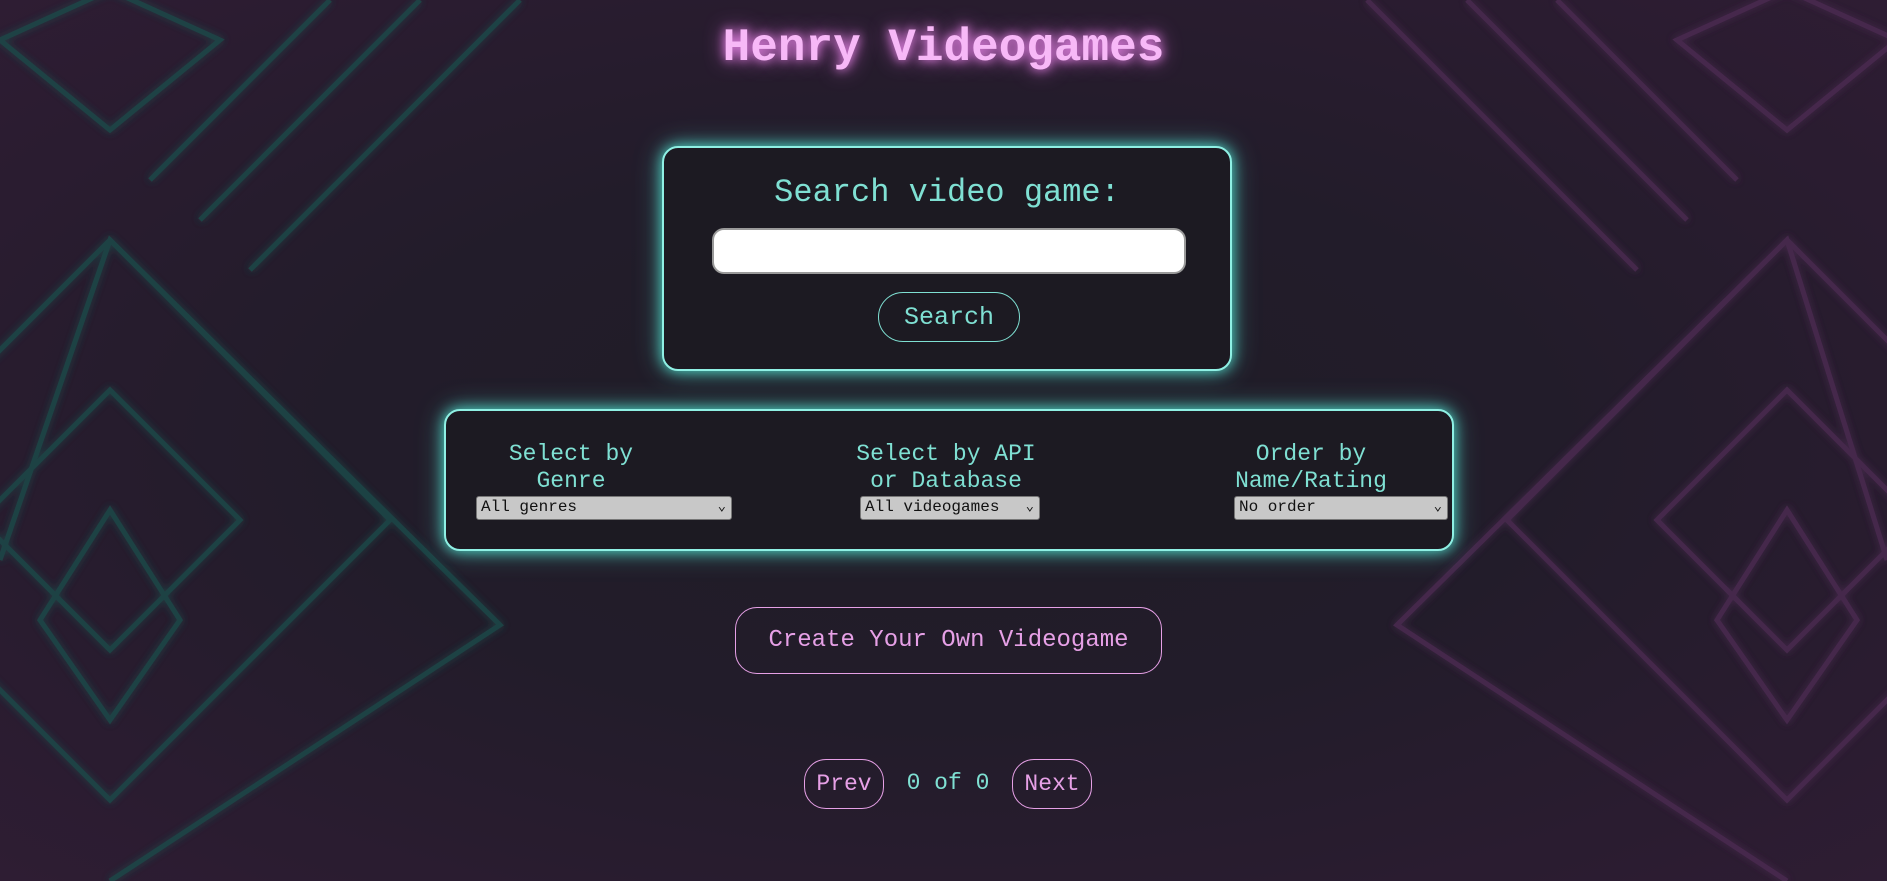 This screenshot has width=1887, height=881. I want to click on source-select-value: All videogames, so click(932, 507).